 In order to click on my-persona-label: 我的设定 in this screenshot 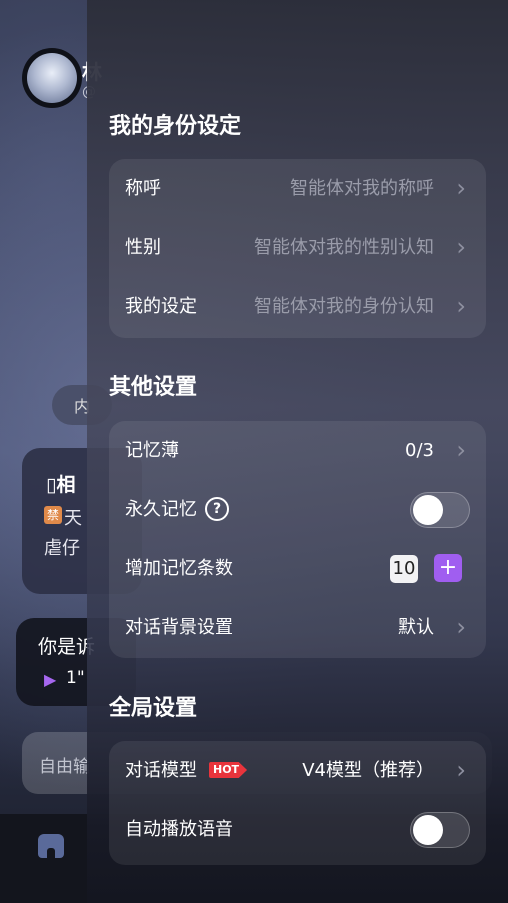, I will do `click(161, 306)`.